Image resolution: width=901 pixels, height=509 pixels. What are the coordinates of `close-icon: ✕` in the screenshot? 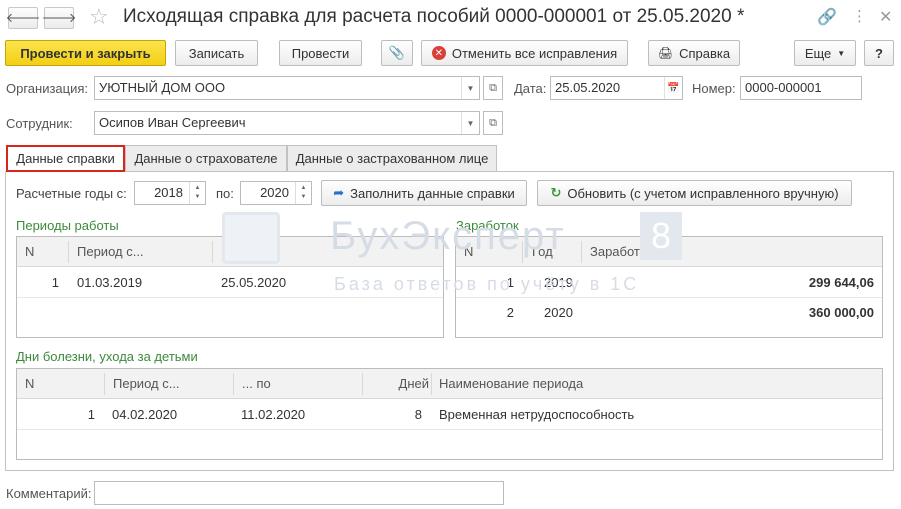 It's located at (885, 17).